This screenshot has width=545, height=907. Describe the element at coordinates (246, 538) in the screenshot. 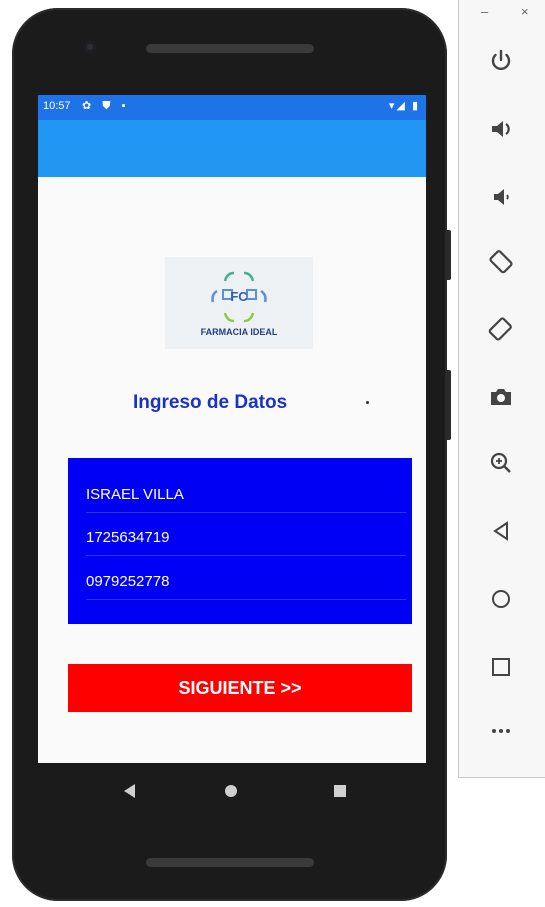

I see `id-number-field: 1725634719` at that location.